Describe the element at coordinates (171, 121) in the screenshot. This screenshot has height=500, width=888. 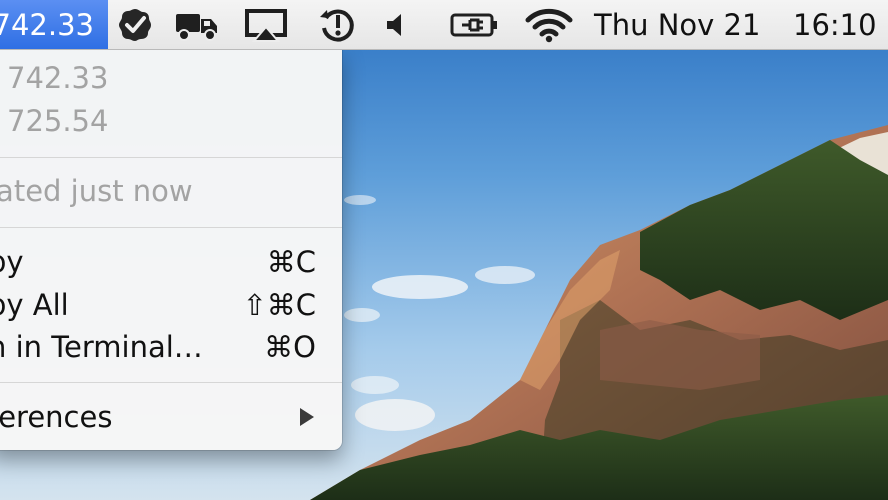
I see `ask-price-row: : 725.54` at that location.